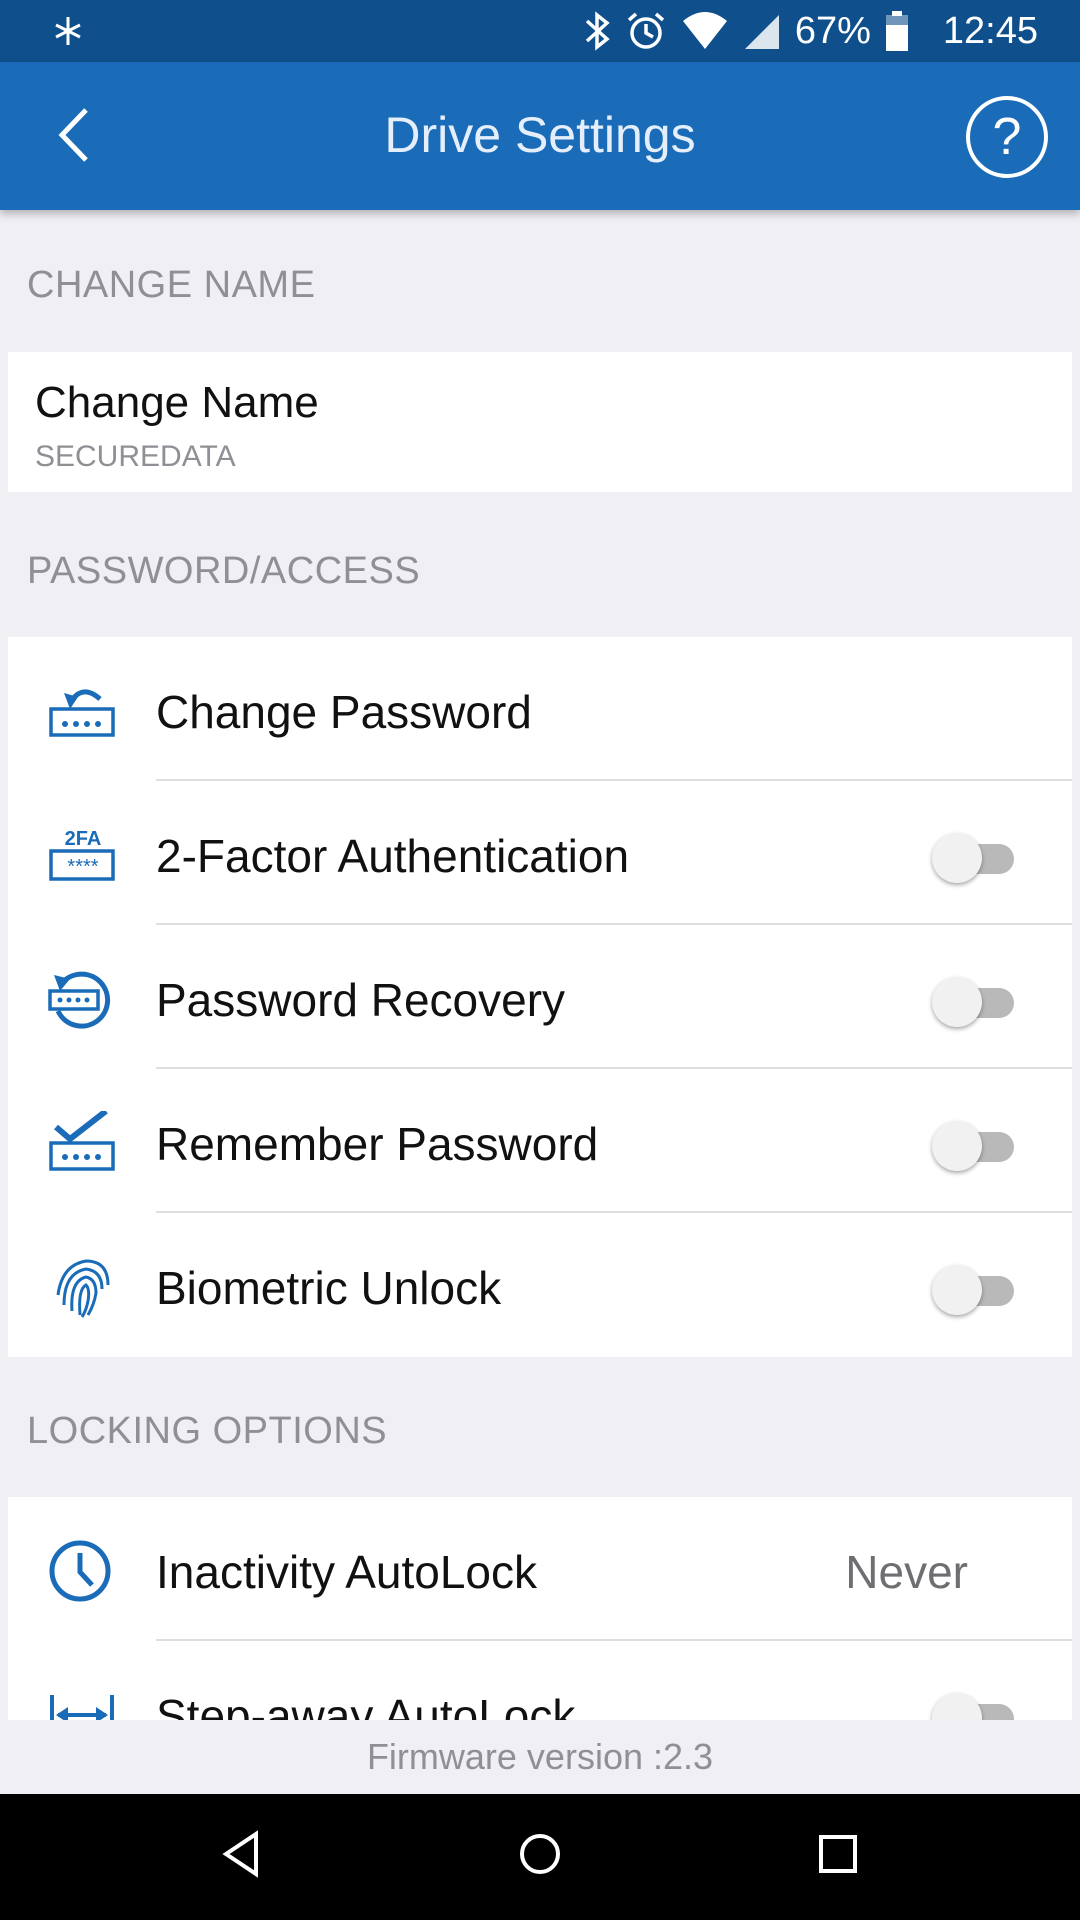  What do you see at coordinates (393, 856) in the screenshot?
I see `two-factor-label: 2-Factor Authentication` at bounding box center [393, 856].